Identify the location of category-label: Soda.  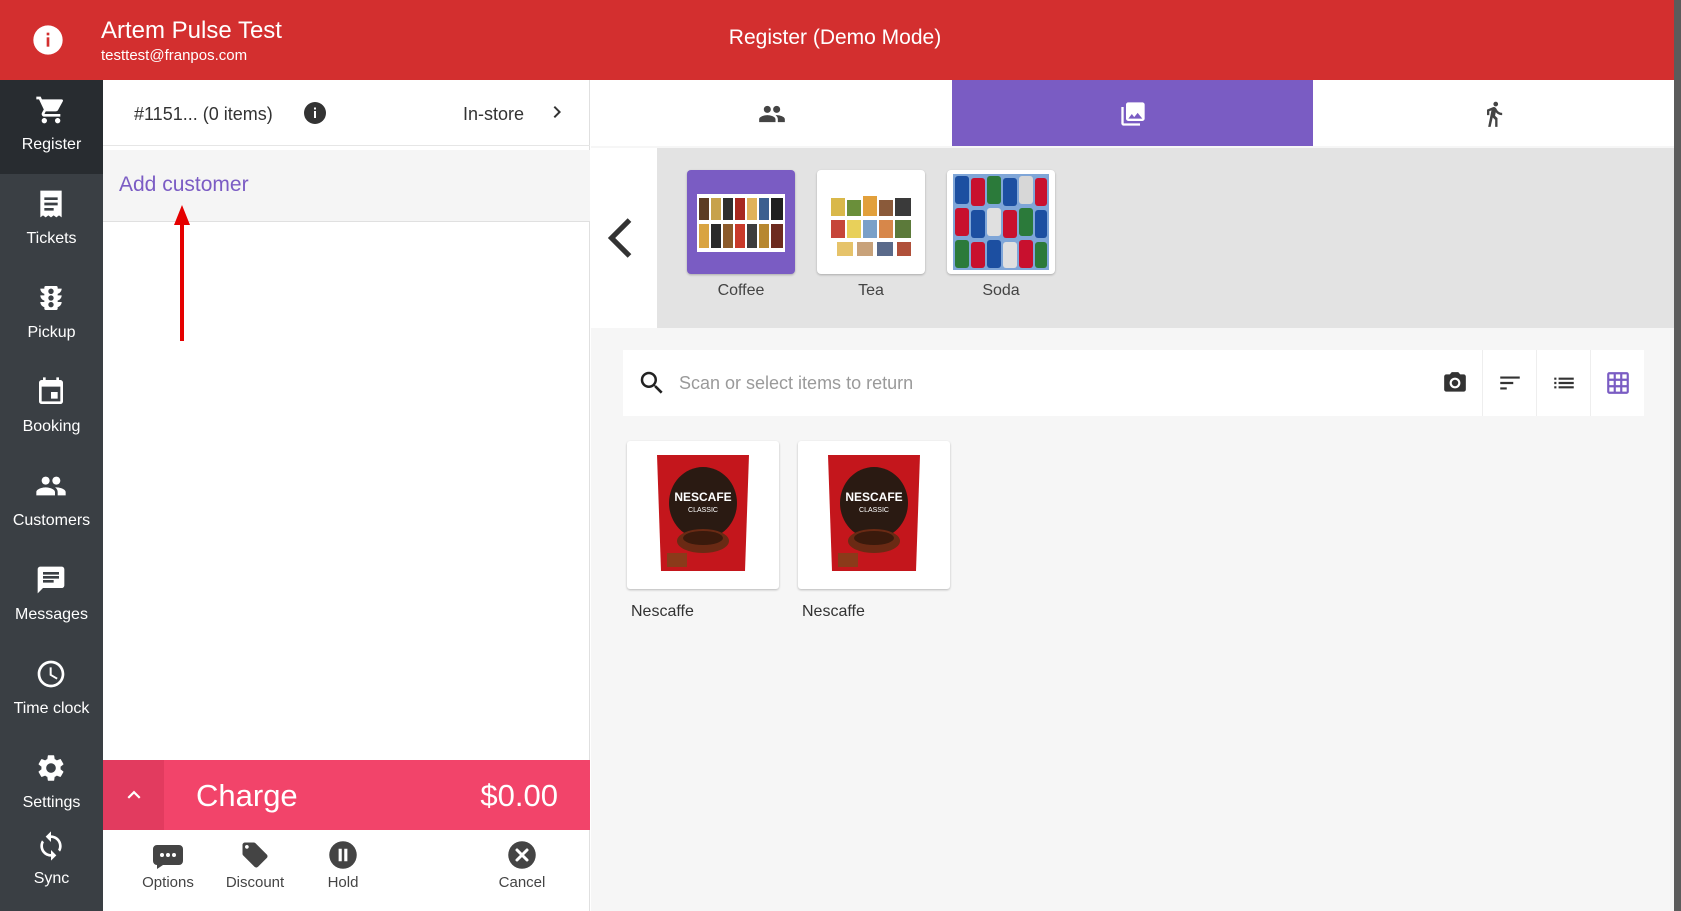
(1001, 290).